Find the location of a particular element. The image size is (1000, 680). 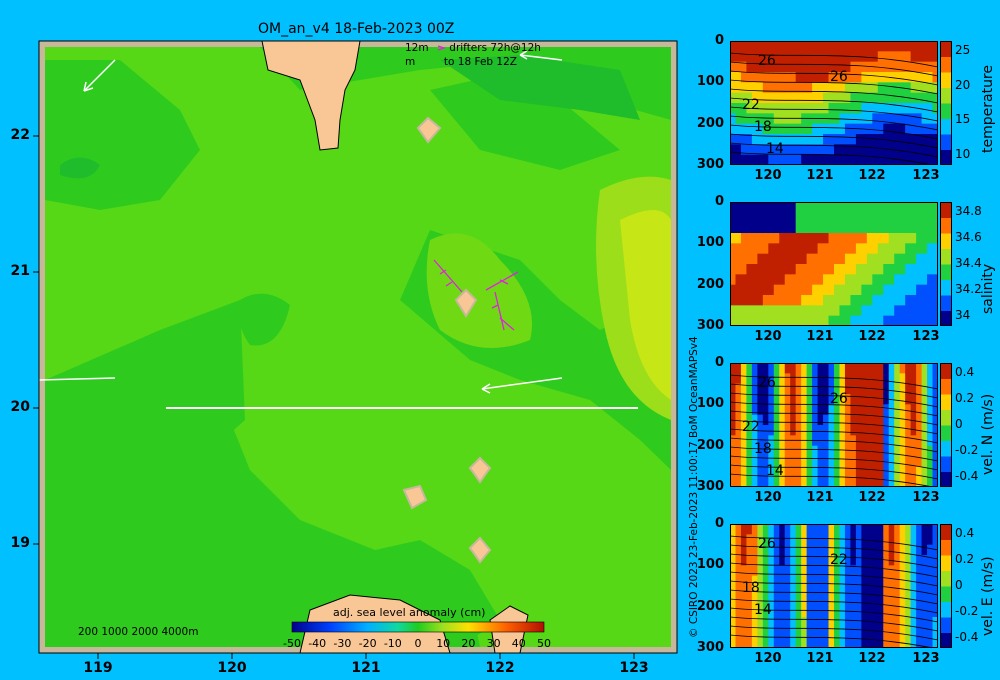

depth-tick-label: 100 is located at coordinates (710, 565).